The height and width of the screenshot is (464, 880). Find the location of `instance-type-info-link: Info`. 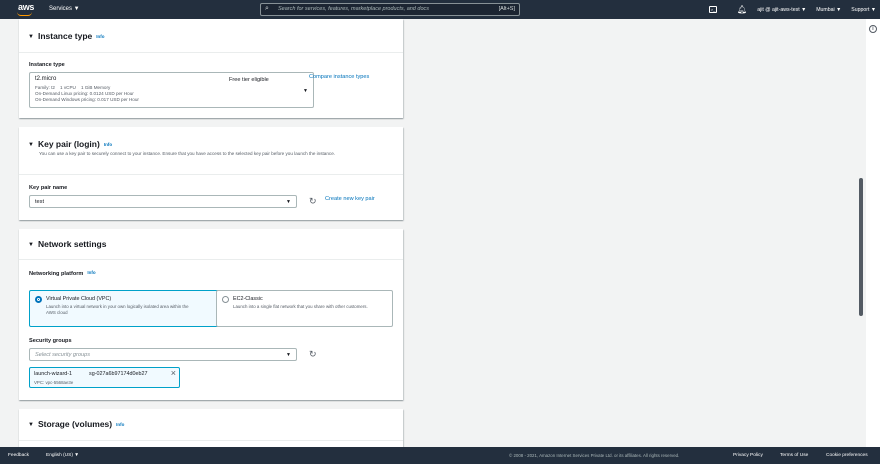

instance-type-info-link: Info is located at coordinates (100, 36).